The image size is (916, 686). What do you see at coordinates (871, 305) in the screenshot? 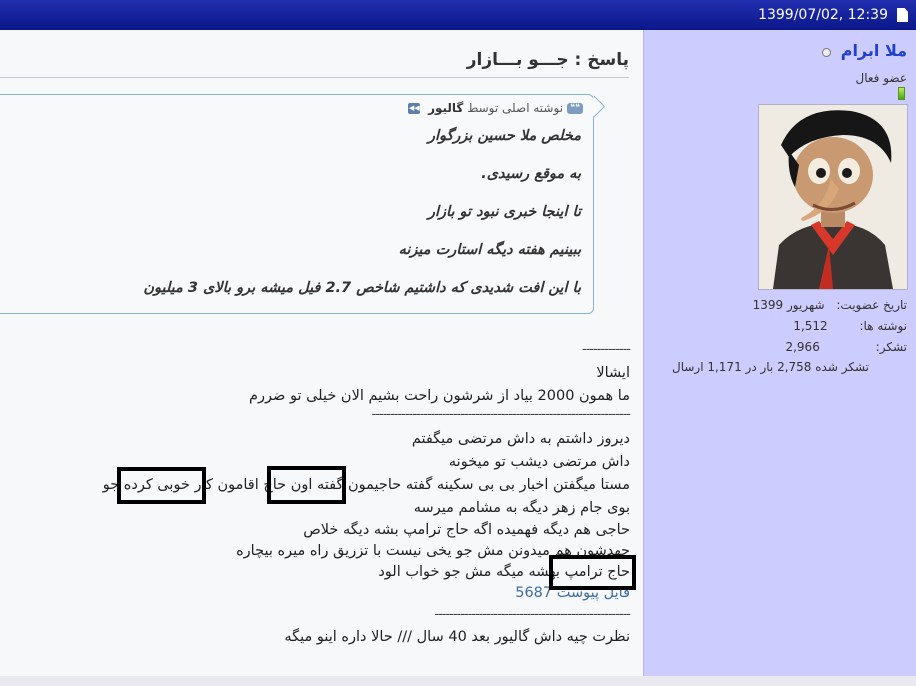
I see `join-date-label: تاریخ عضویت:` at bounding box center [871, 305].